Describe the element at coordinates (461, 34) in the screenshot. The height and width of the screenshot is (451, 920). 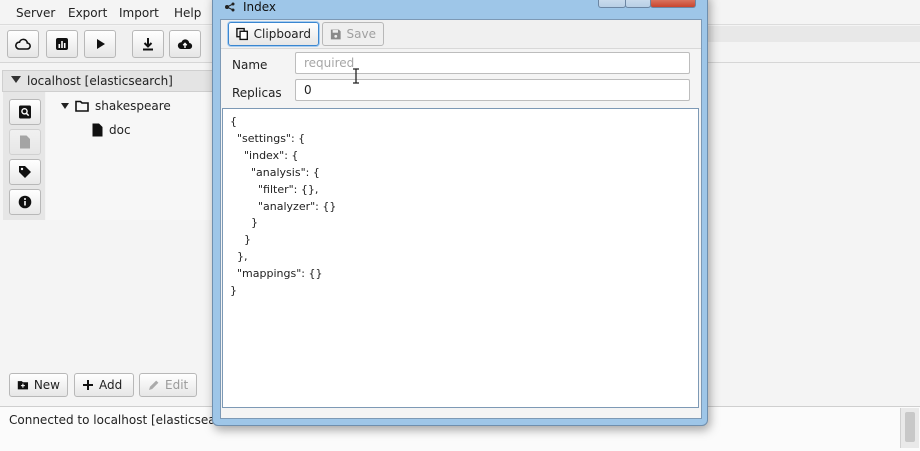
I see `dialog-toolbar: Clipboard Save` at that location.